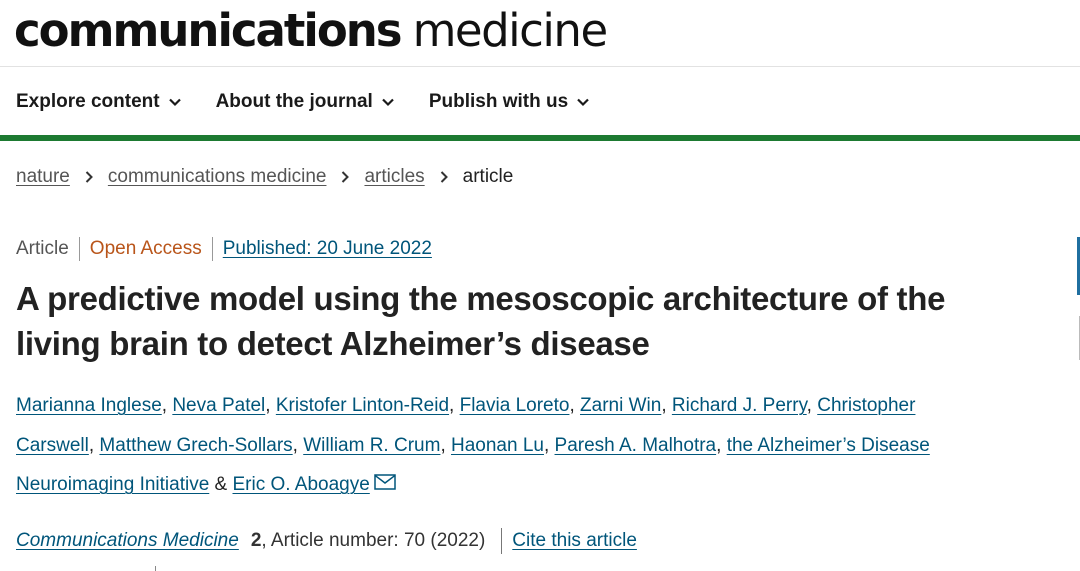 The image size is (1080, 571). Describe the element at coordinates (498, 101) in the screenshot. I see `nav-label: Publish with us` at that location.